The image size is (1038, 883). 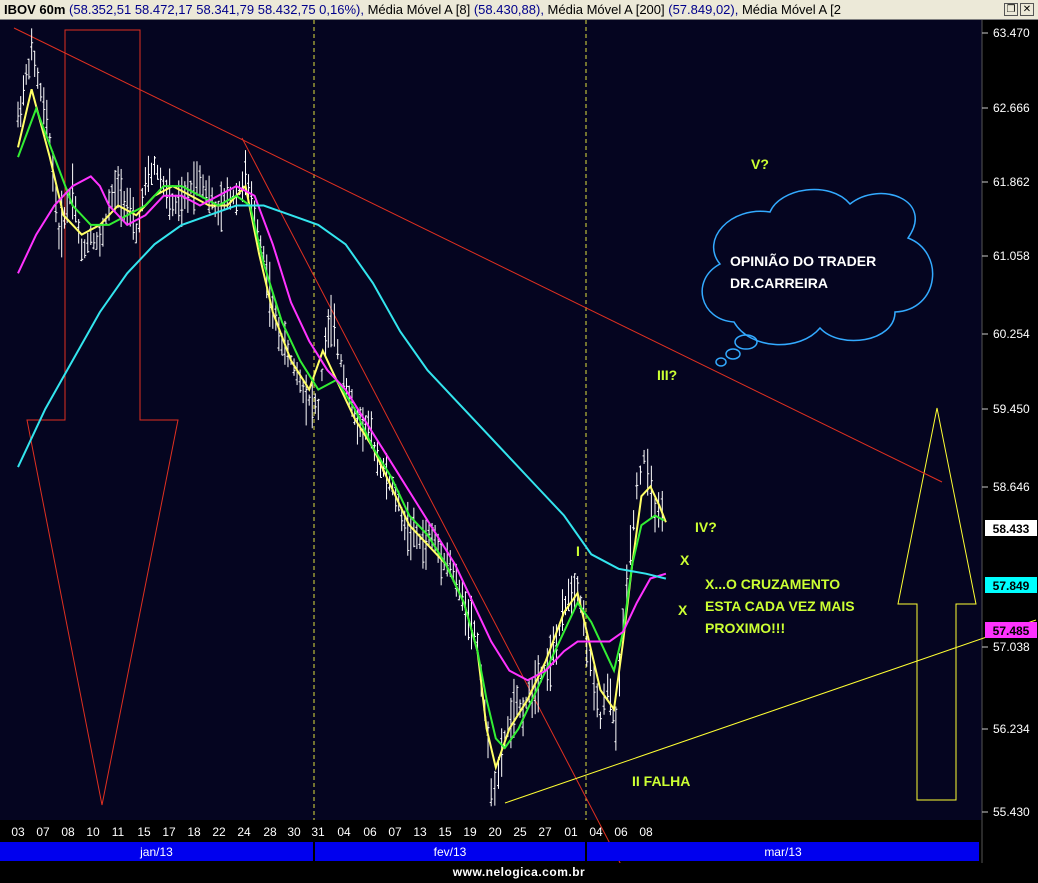 I want to click on month-label: fev/13, so click(x=450, y=852).